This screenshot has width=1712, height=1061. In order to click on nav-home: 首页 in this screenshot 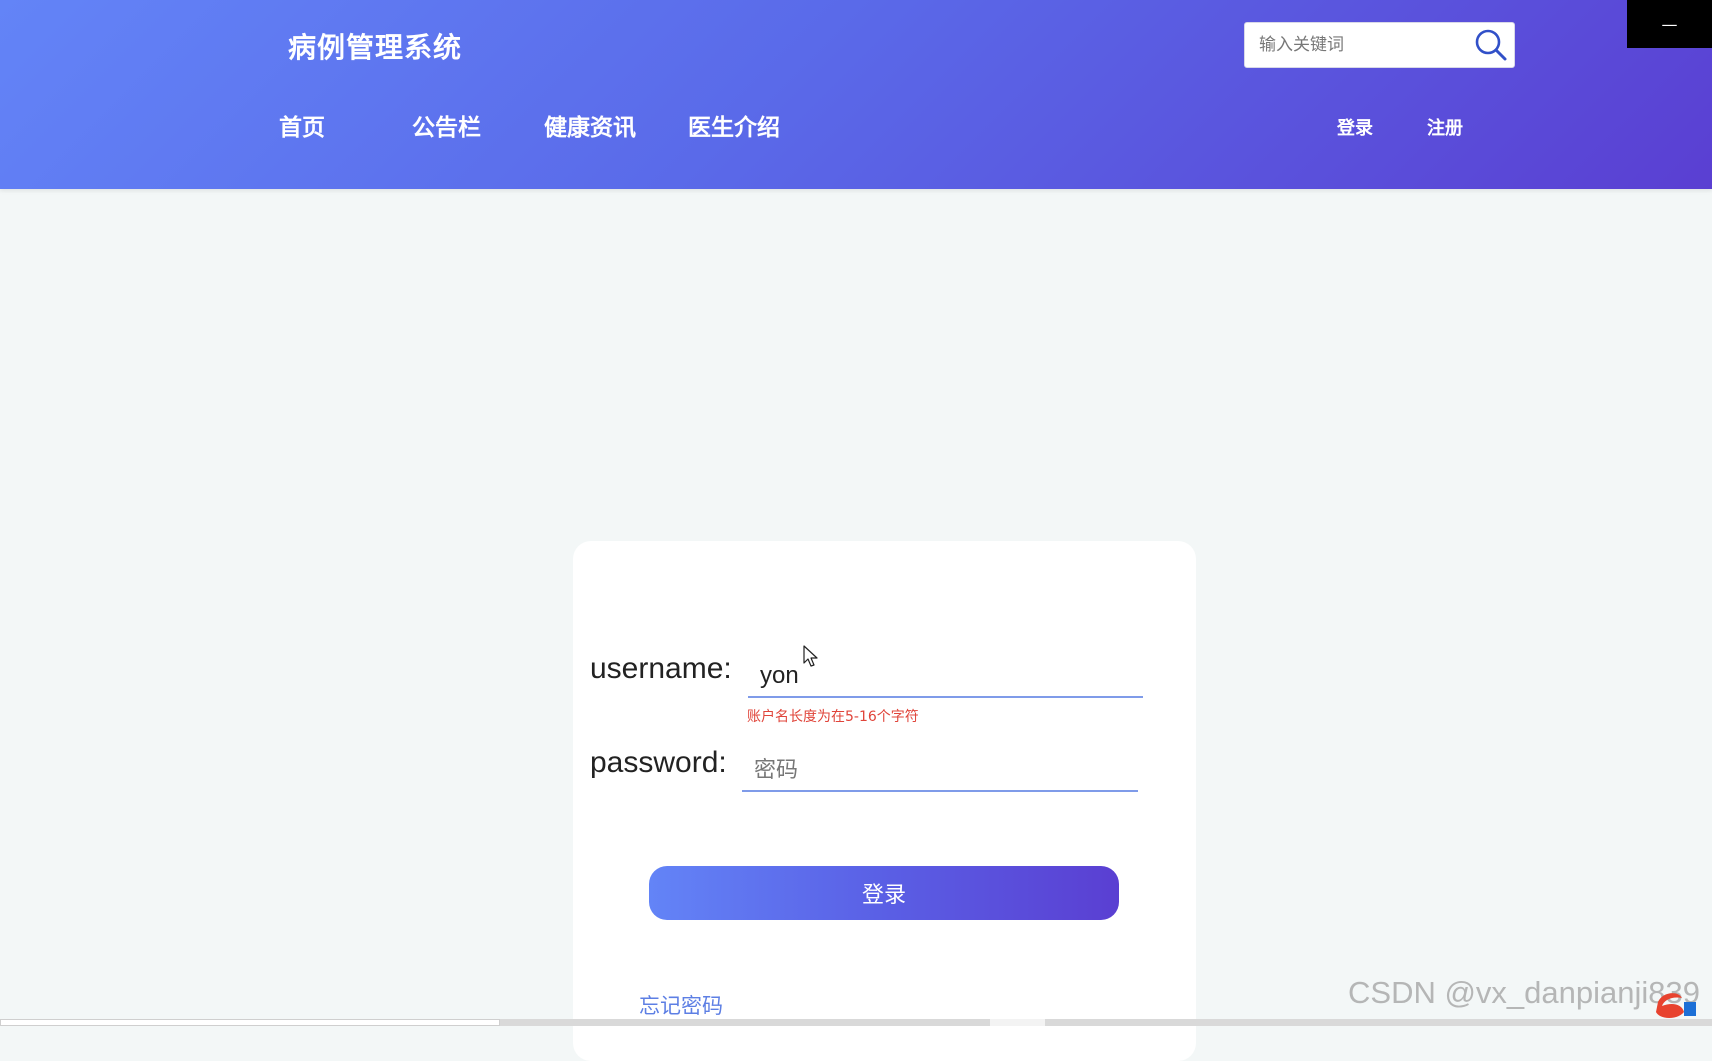, I will do `click(302, 125)`.